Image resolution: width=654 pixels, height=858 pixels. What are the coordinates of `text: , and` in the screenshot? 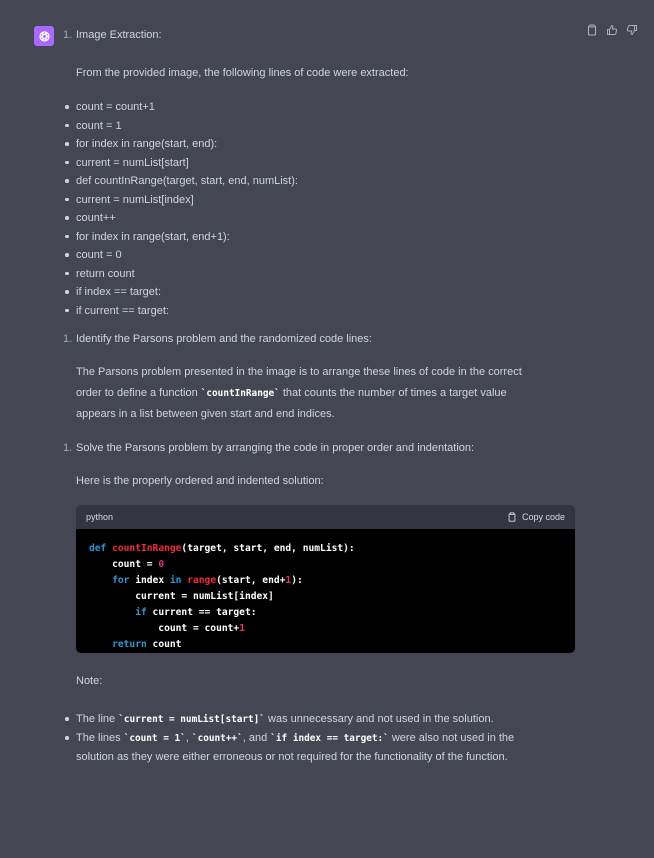 It's located at (256, 738).